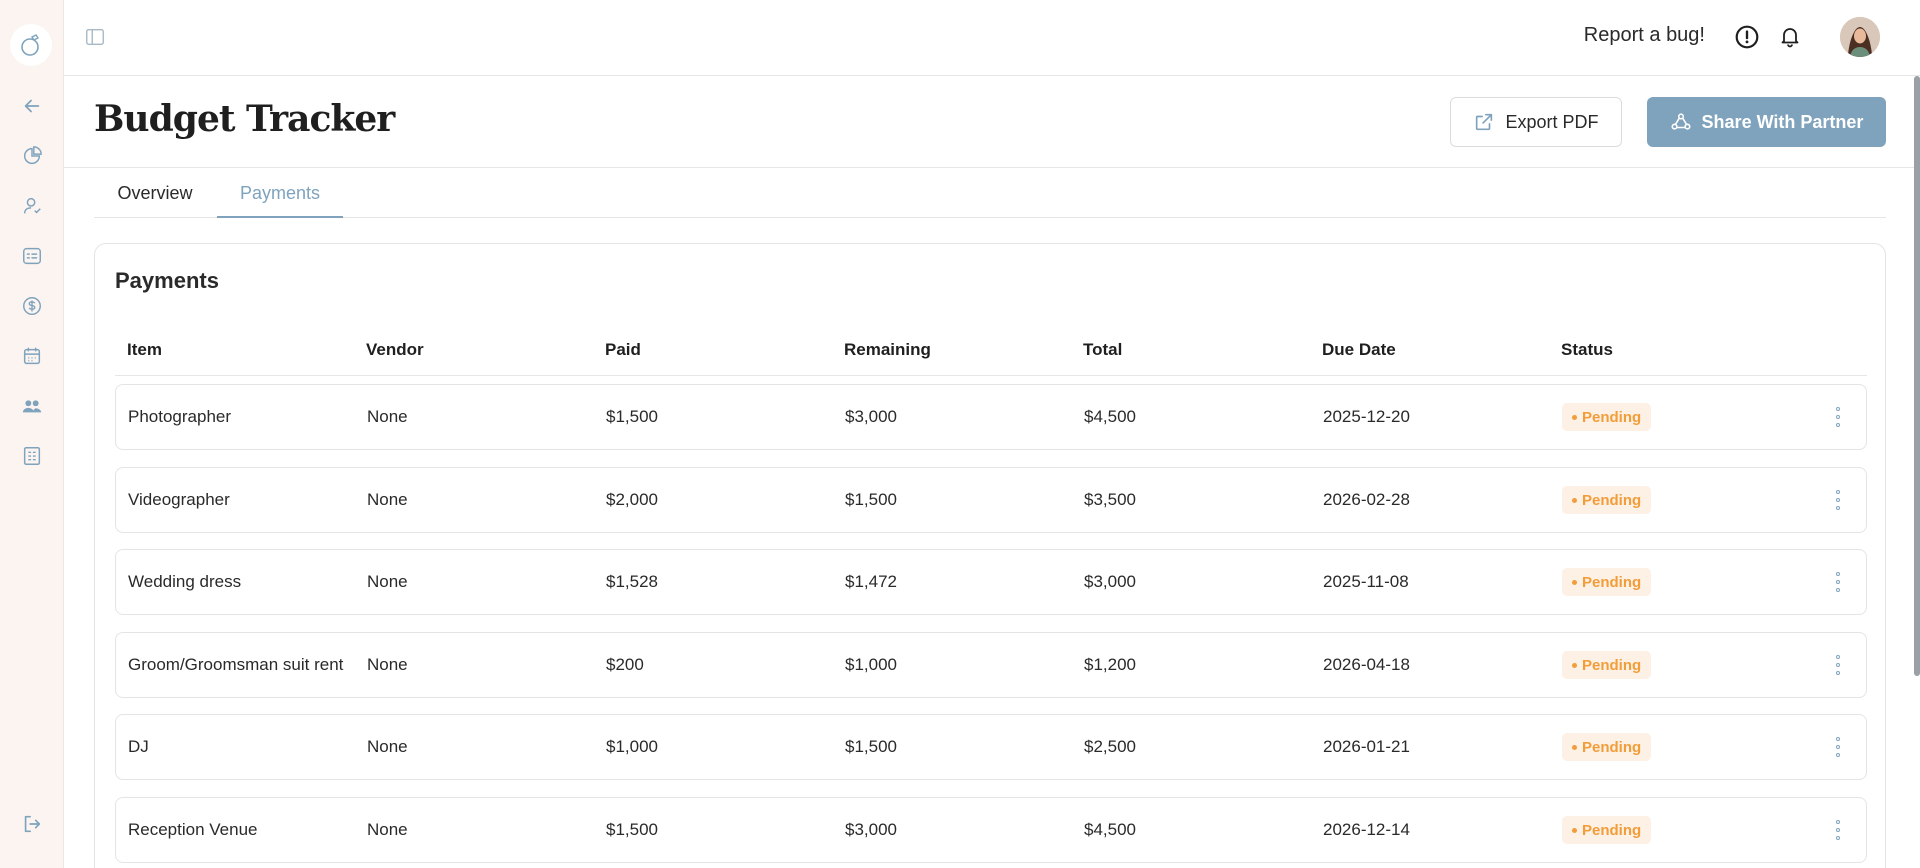 This screenshot has width=1920, height=868. I want to click on page-title: Budget Tracker, so click(244, 119).